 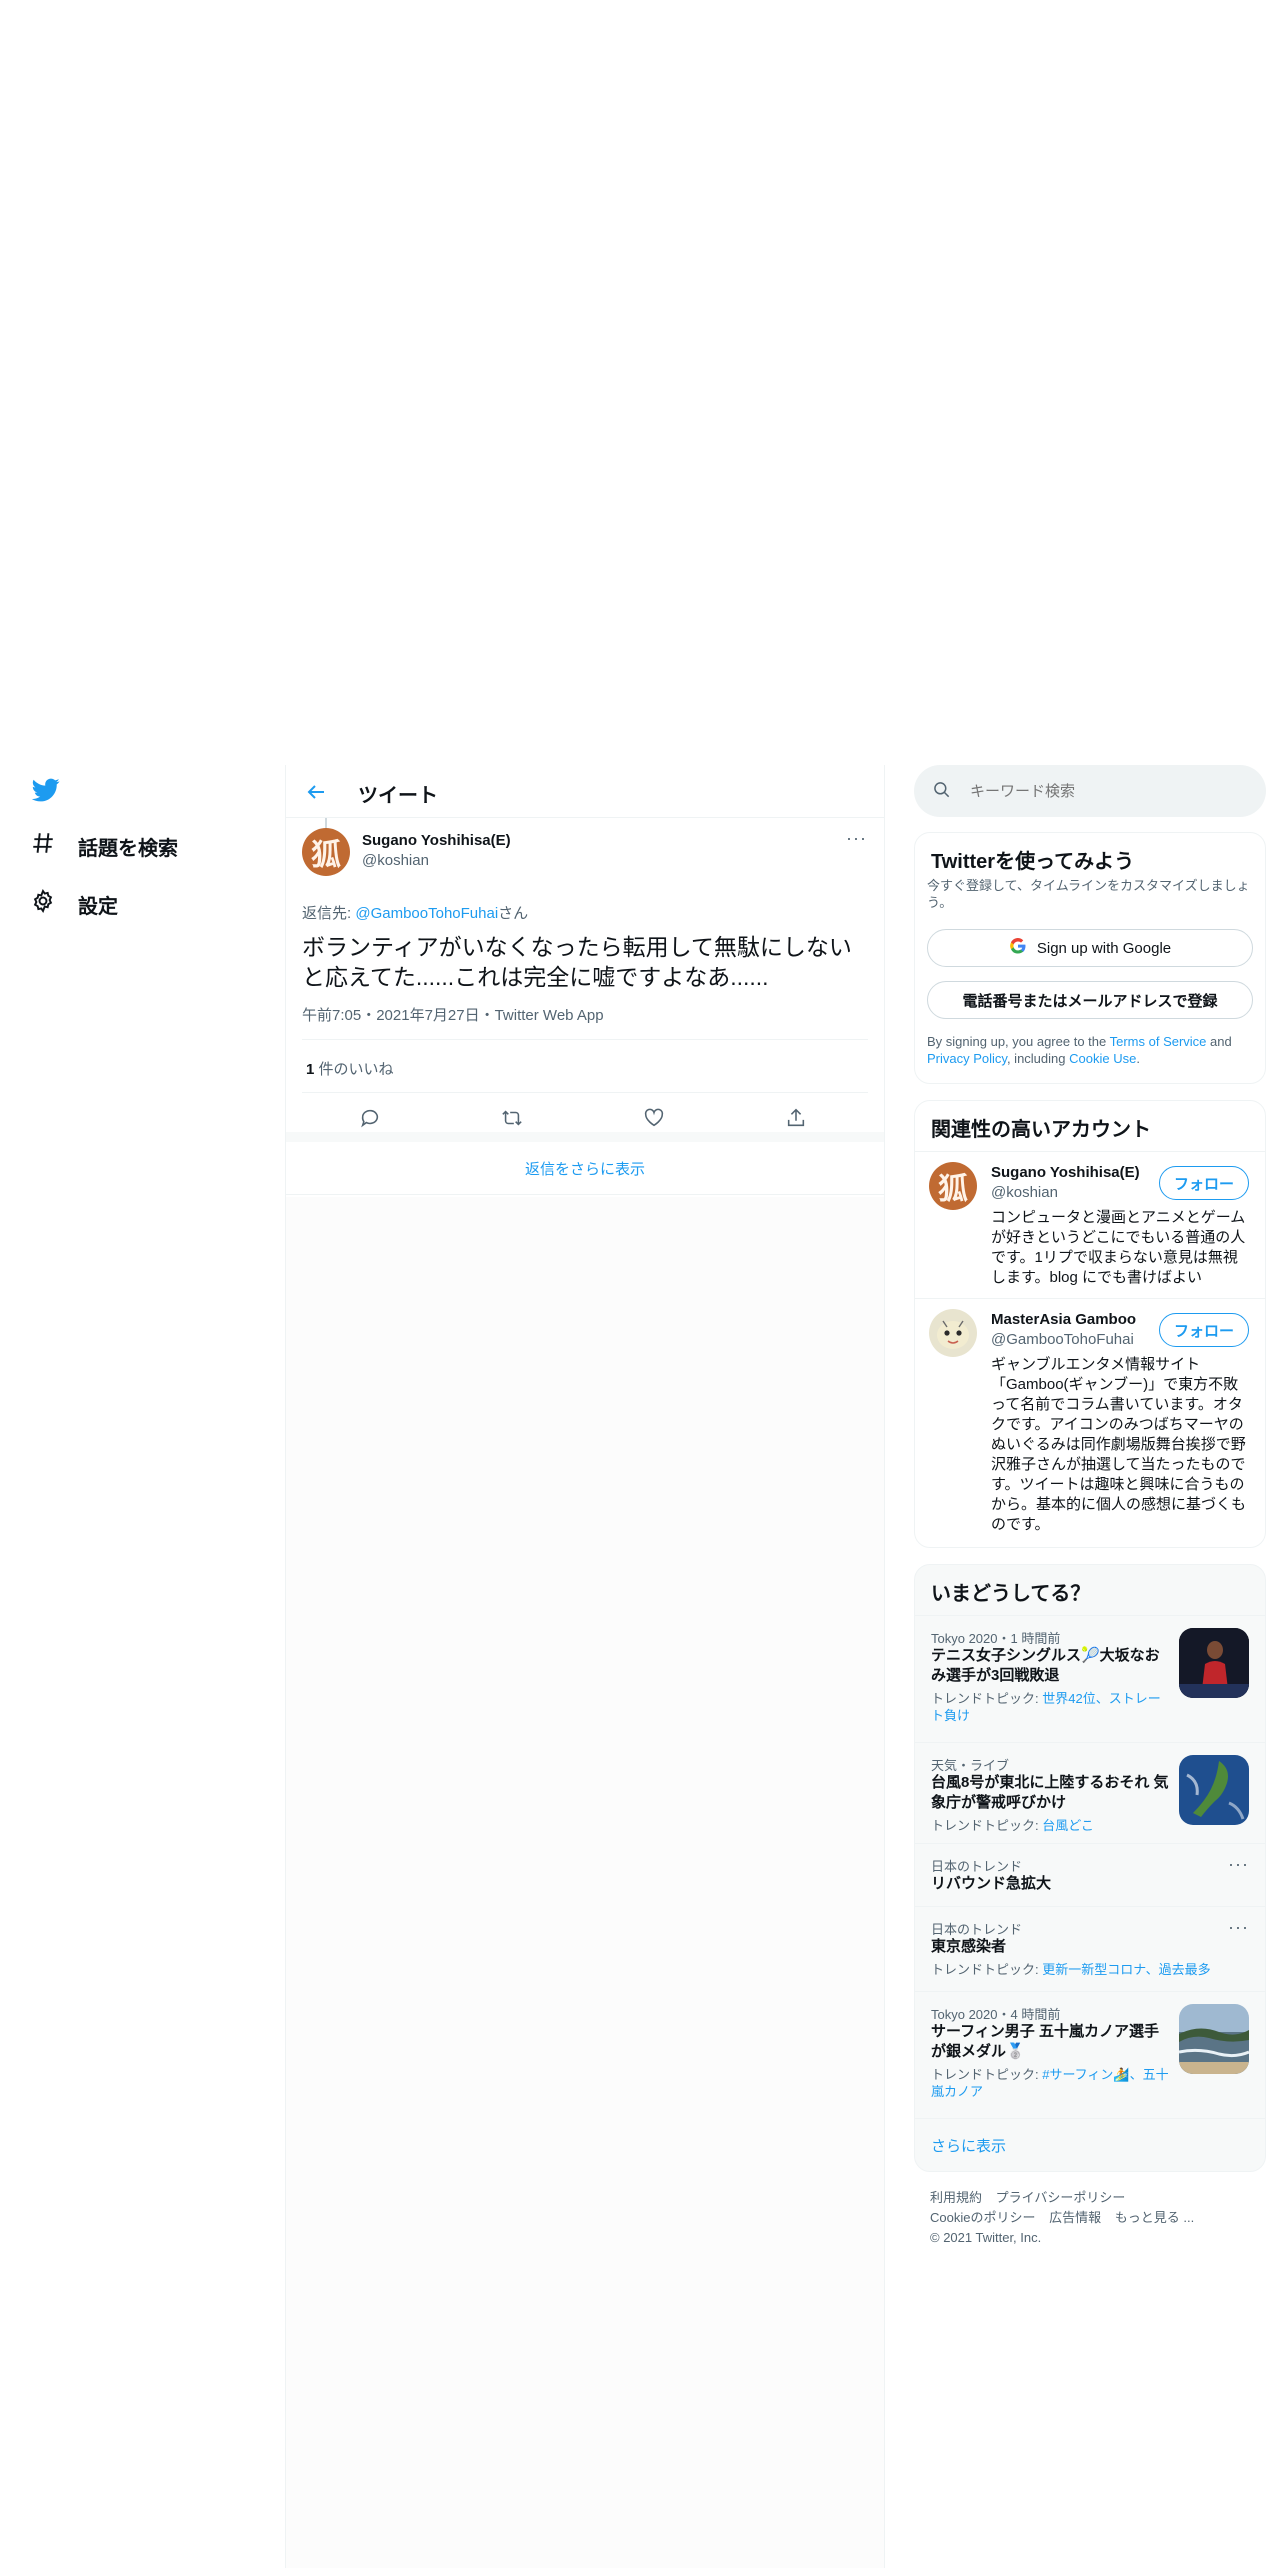 I want to click on account-handle: @koshian, so click(x=1024, y=1192).